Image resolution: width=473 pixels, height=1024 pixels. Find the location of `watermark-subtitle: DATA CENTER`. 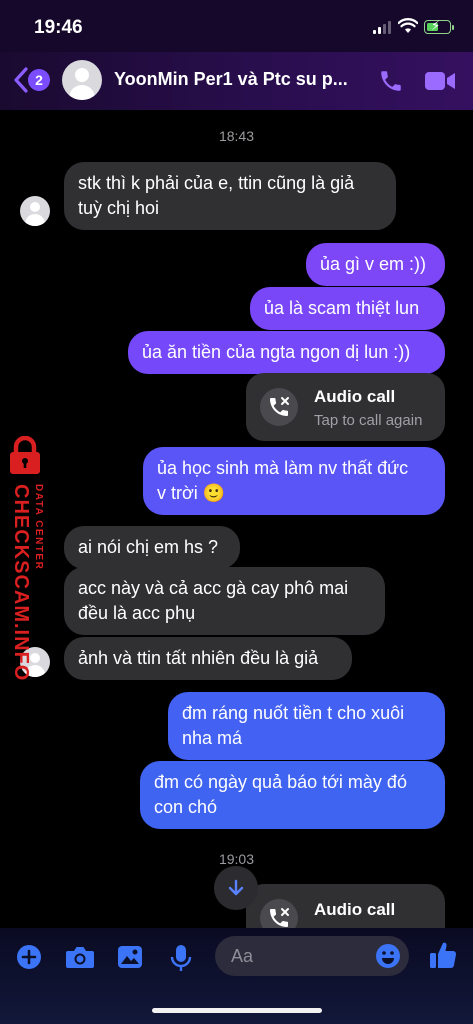

watermark-subtitle: DATA CENTER is located at coordinates (38, 527).